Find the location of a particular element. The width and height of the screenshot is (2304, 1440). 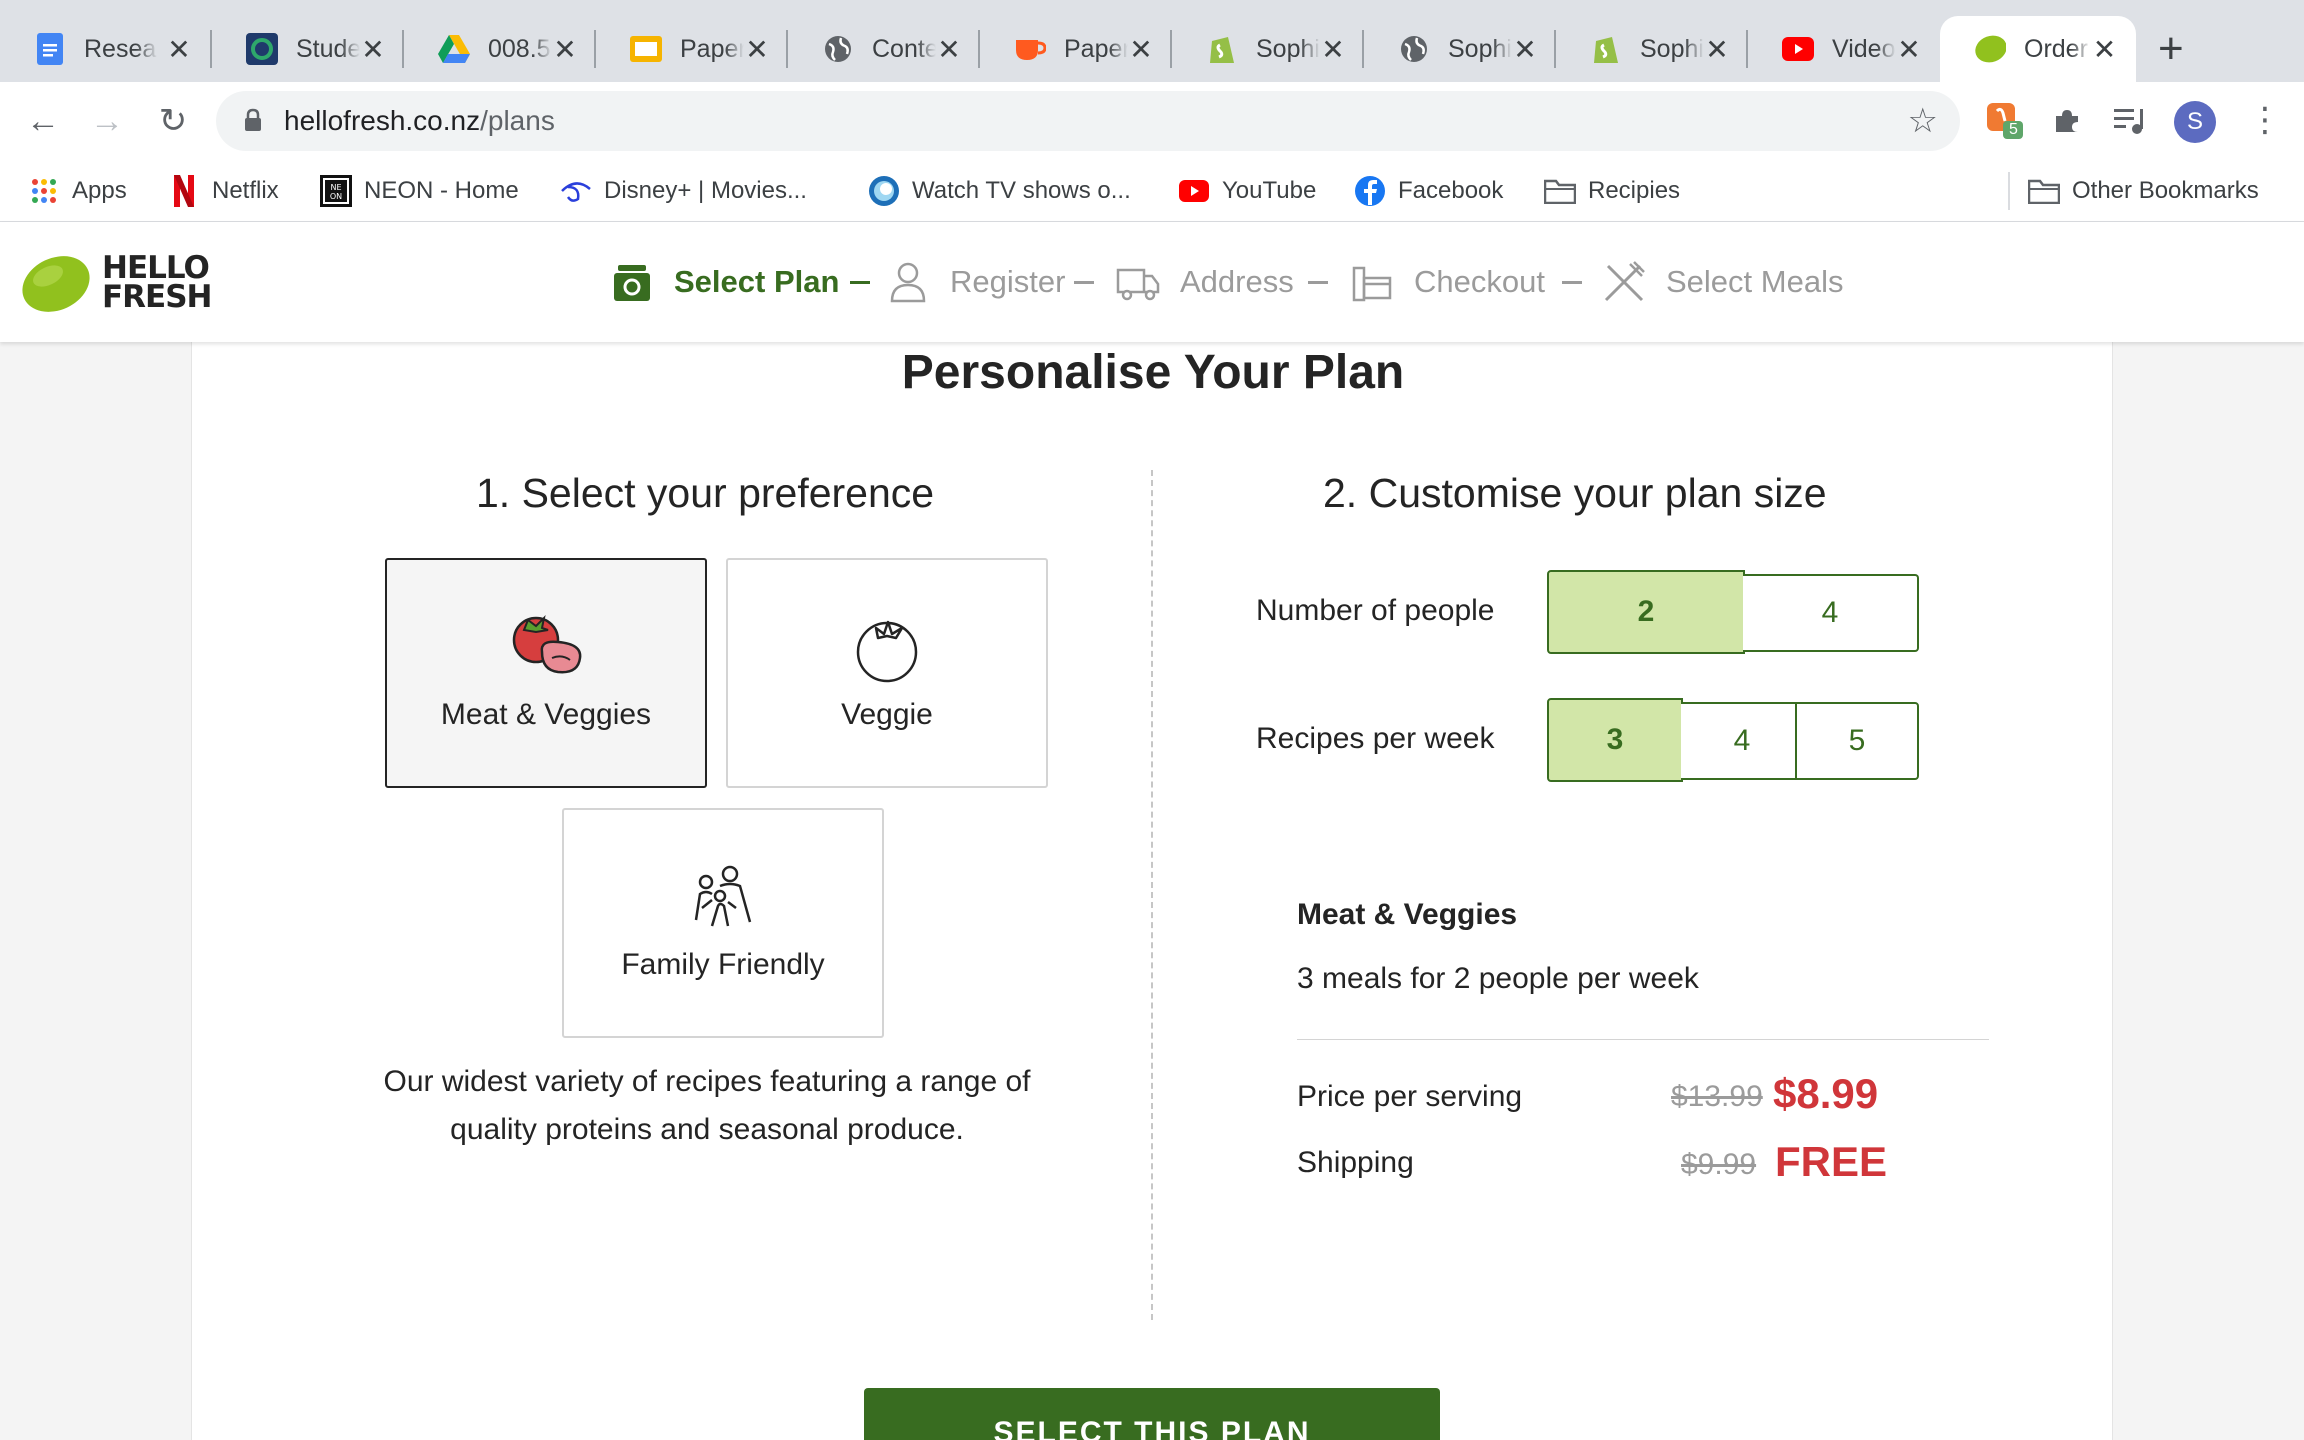

family-icon is located at coordinates (723, 898).